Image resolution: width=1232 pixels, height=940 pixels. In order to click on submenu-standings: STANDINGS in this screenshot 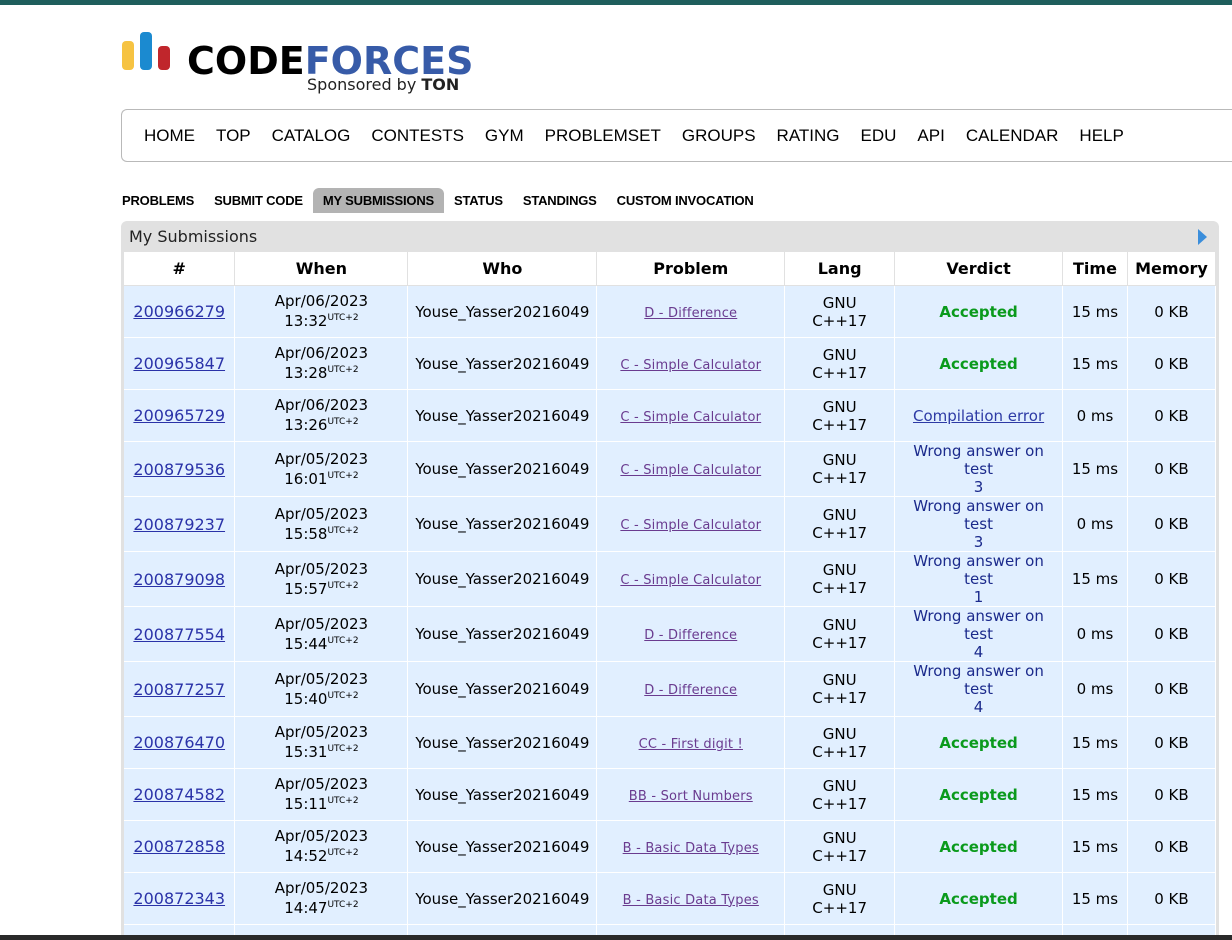, I will do `click(560, 200)`.